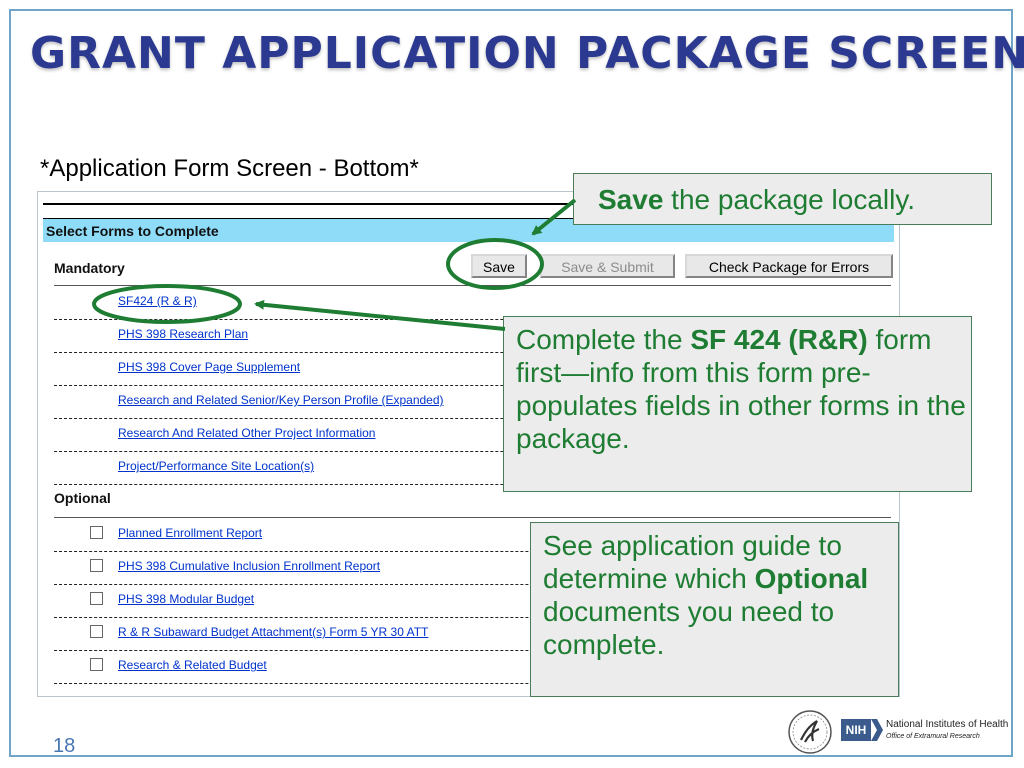  What do you see at coordinates (779, 339) in the screenshot?
I see `callout-sf424-bold: SF 424 (R&R)` at bounding box center [779, 339].